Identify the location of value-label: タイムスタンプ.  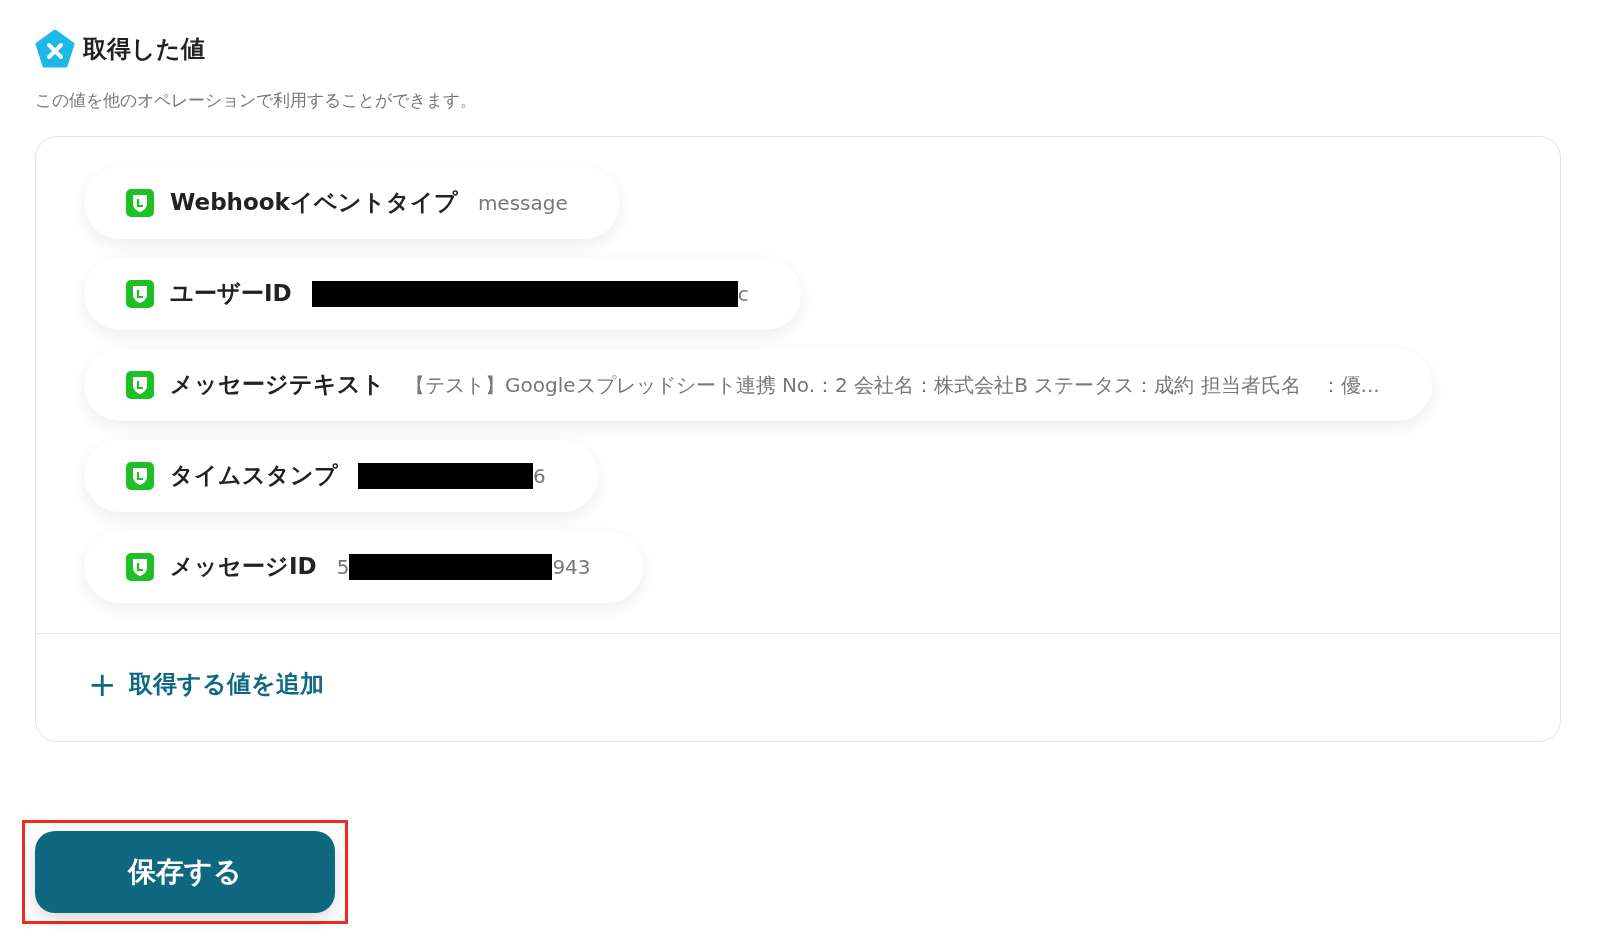
(254, 476).